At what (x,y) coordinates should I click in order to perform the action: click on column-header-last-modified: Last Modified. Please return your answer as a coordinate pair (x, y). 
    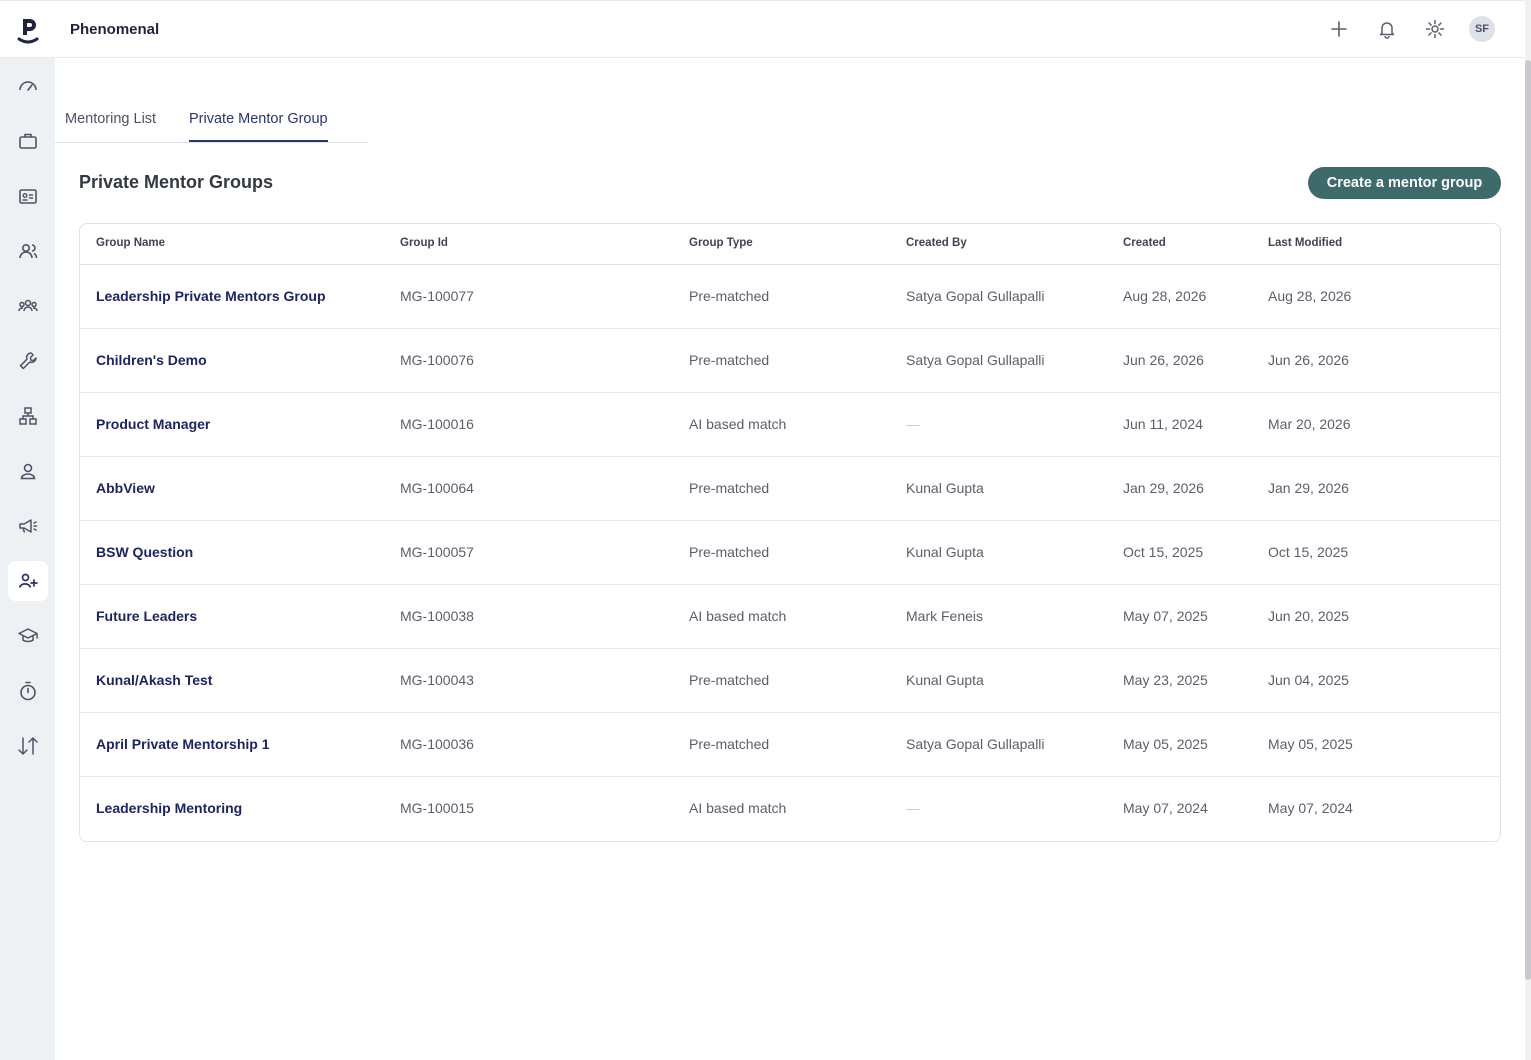
    Looking at the image, I should click on (1305, 243).